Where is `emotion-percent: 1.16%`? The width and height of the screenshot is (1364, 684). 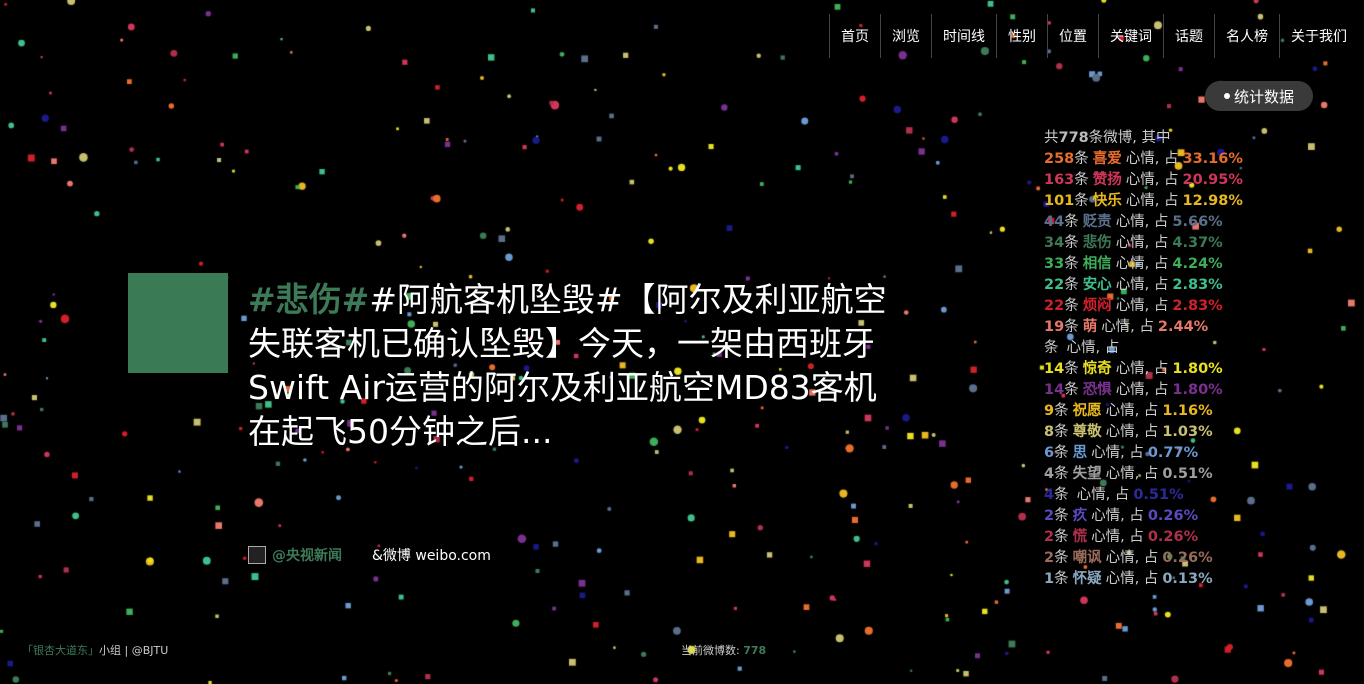 emotion-percent: 1.16% is located at coordinates (1187, 411).